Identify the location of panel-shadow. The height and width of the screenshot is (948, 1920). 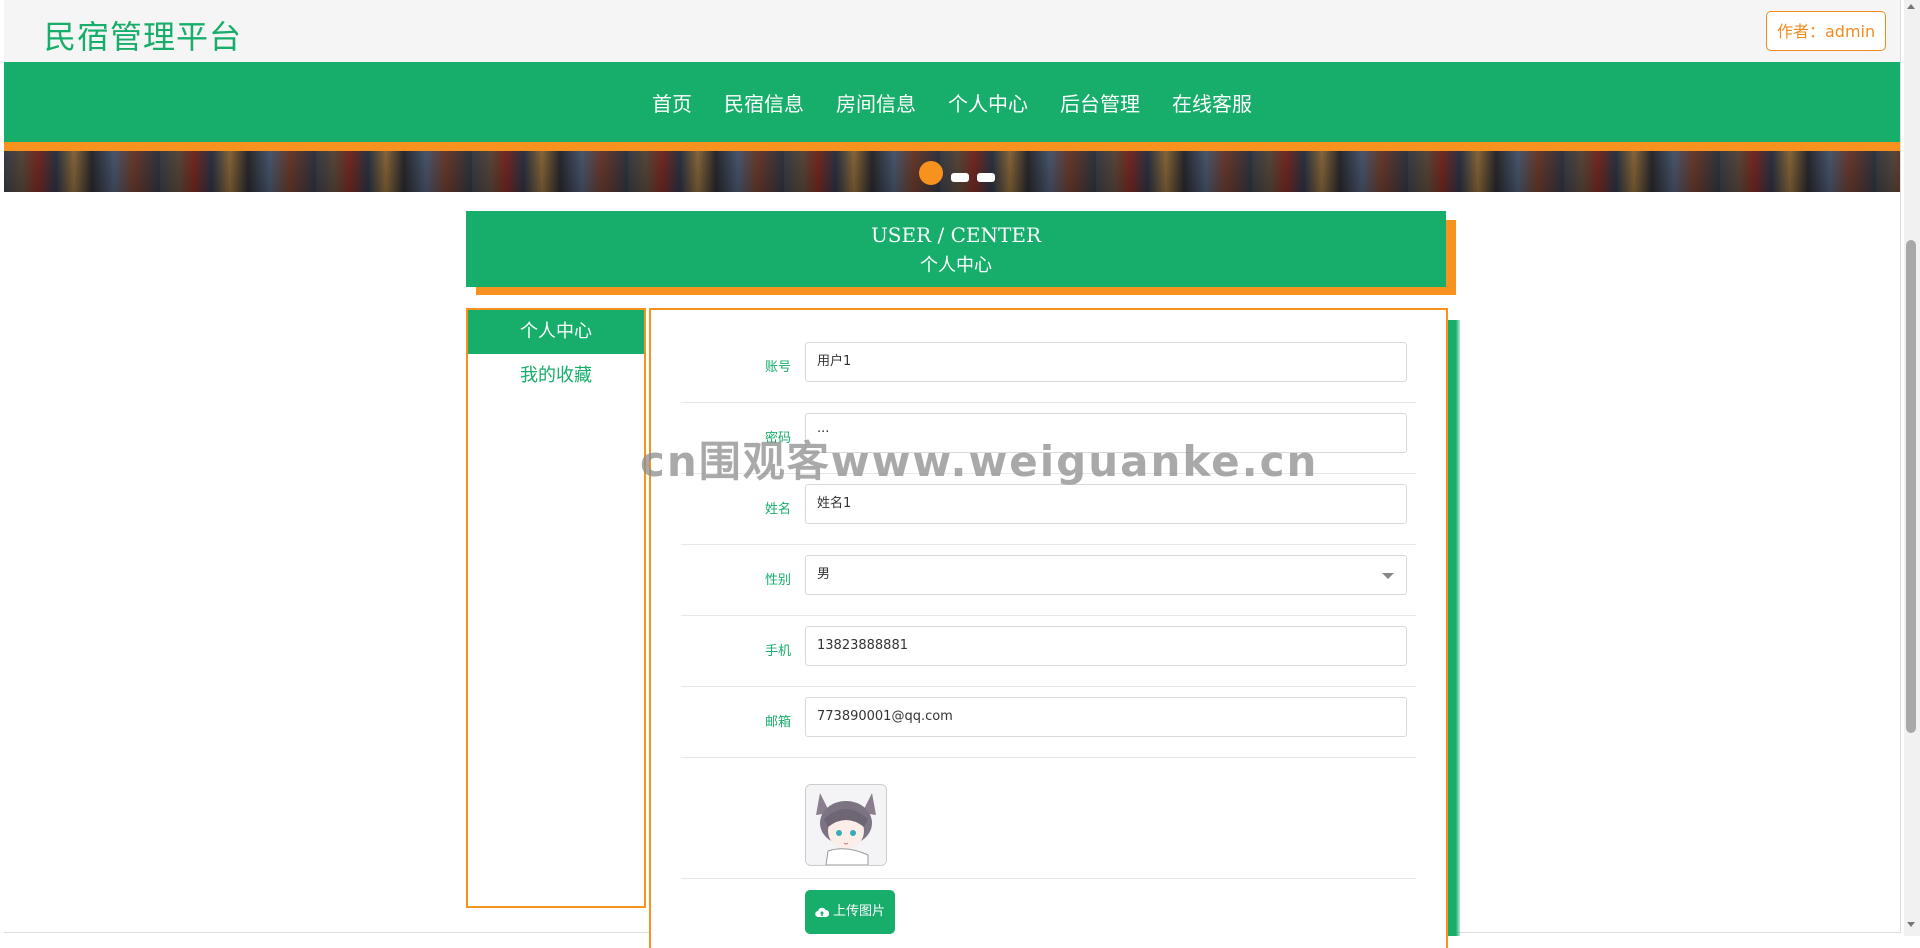
(1453, 628).